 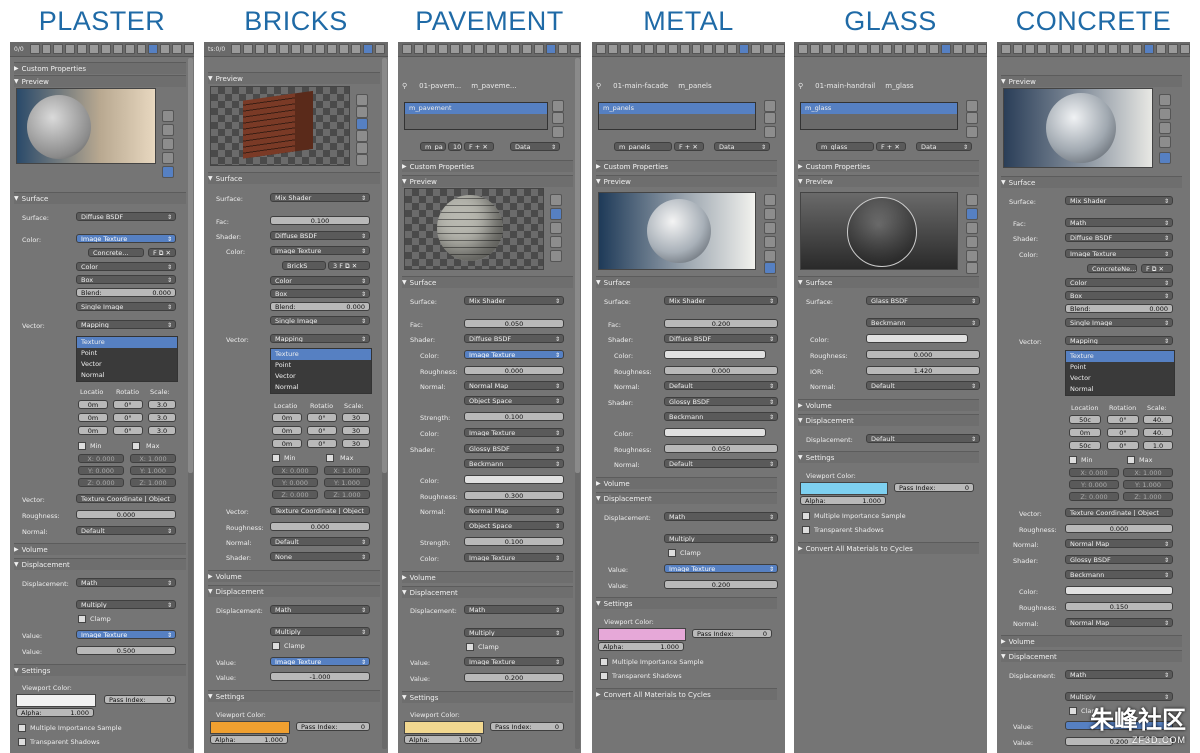 I want to click on color-swatch, so click(x=715, y=354).